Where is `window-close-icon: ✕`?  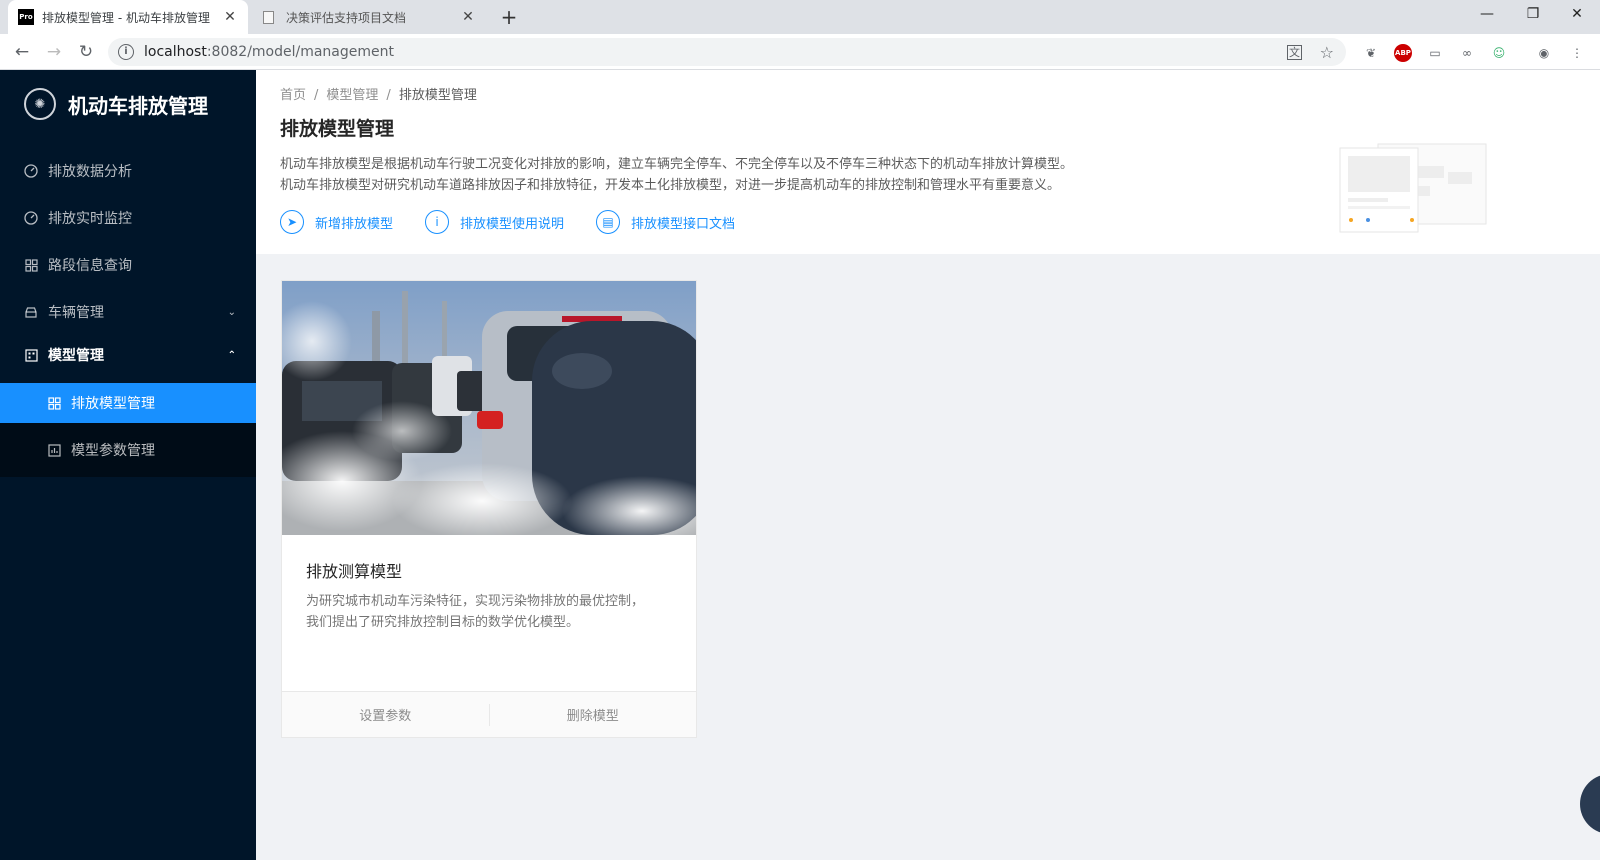 window-close-icon: ✕ is located at coordinates (1577, 15).